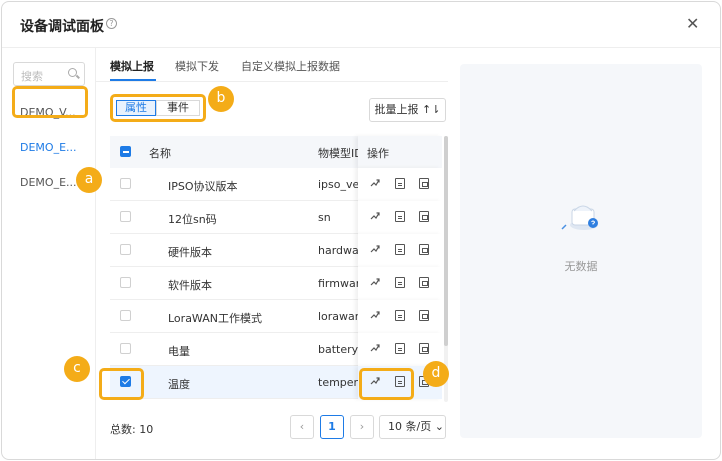  What do you see at coordinates (32, 76) in the screenshot?
I see `search-placeholder: 搜索` at bounding box center [32, 76].